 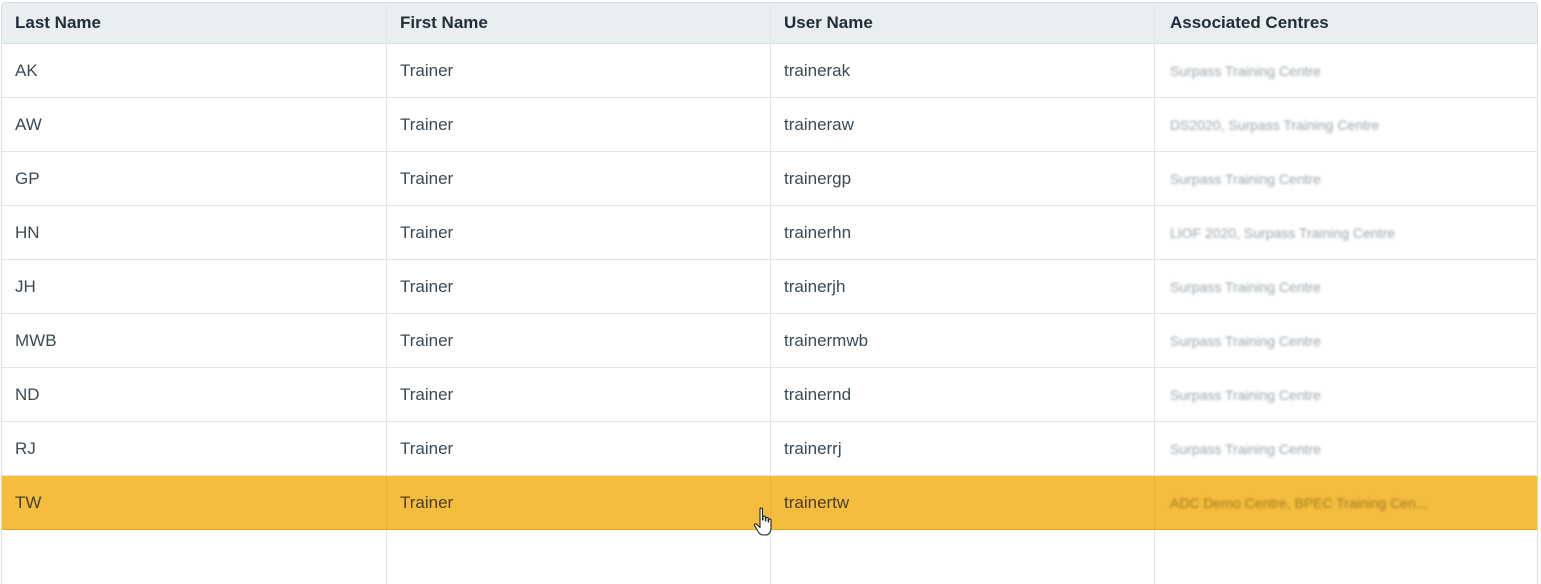 I want to click on hand-pointer-icon, so click(x=762, y=521).